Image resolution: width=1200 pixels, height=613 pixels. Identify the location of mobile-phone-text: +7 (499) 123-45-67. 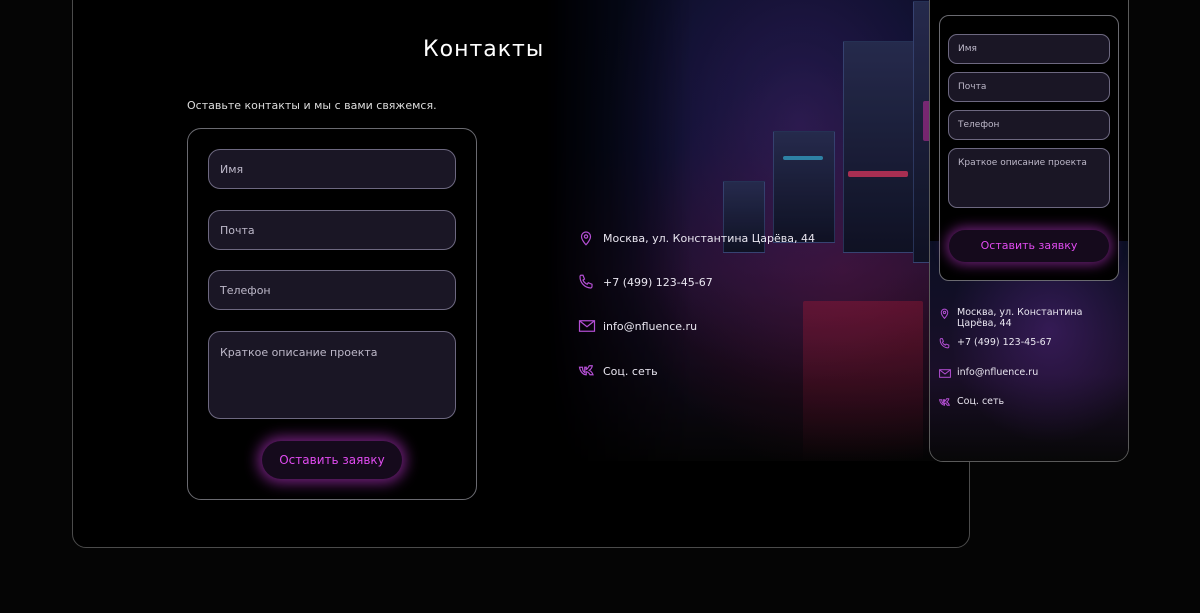
(1004, 342).